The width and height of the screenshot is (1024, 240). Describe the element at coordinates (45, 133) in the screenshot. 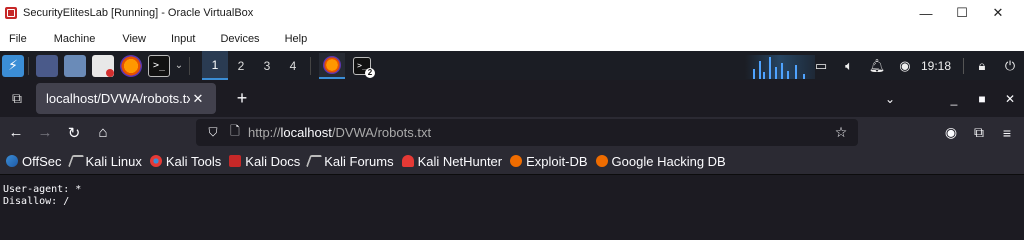

I see `forward-button: →` at that location.